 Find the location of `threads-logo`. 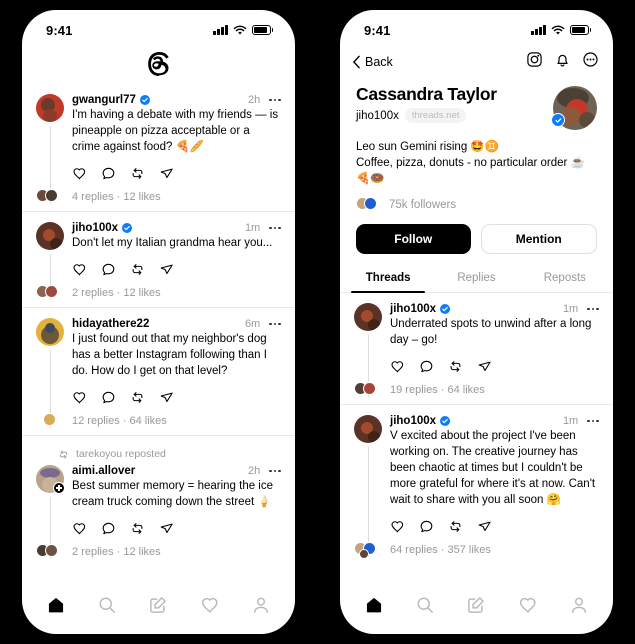

threads-logo is located at coordinates (158, 64).